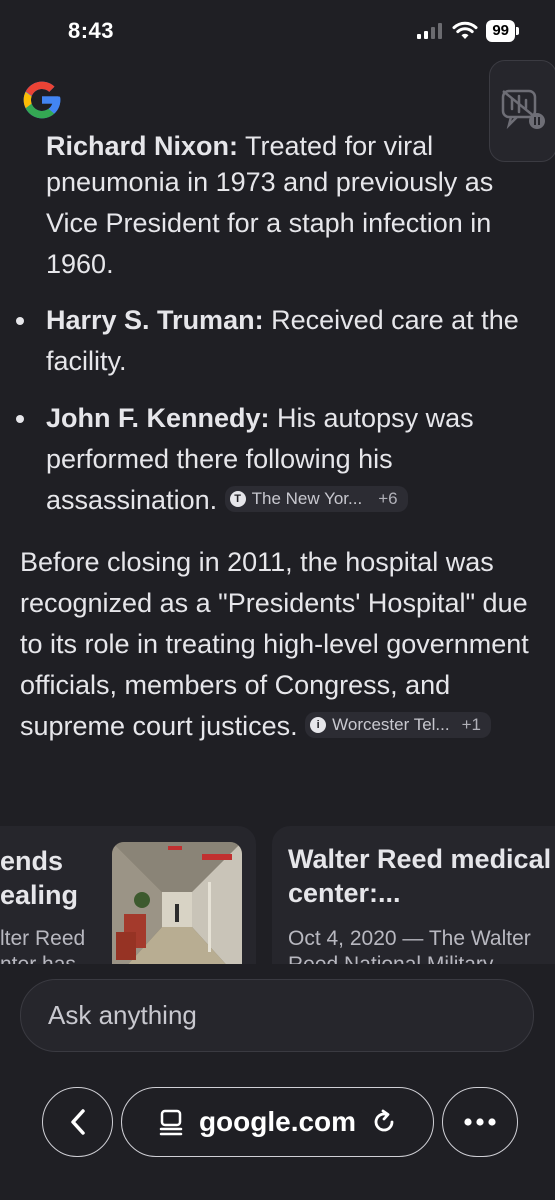  What do you see at coordinates (43, 938) in the screenshot?
I see `card-snippet-line: lter Reed` at bounding box center [43, 938].